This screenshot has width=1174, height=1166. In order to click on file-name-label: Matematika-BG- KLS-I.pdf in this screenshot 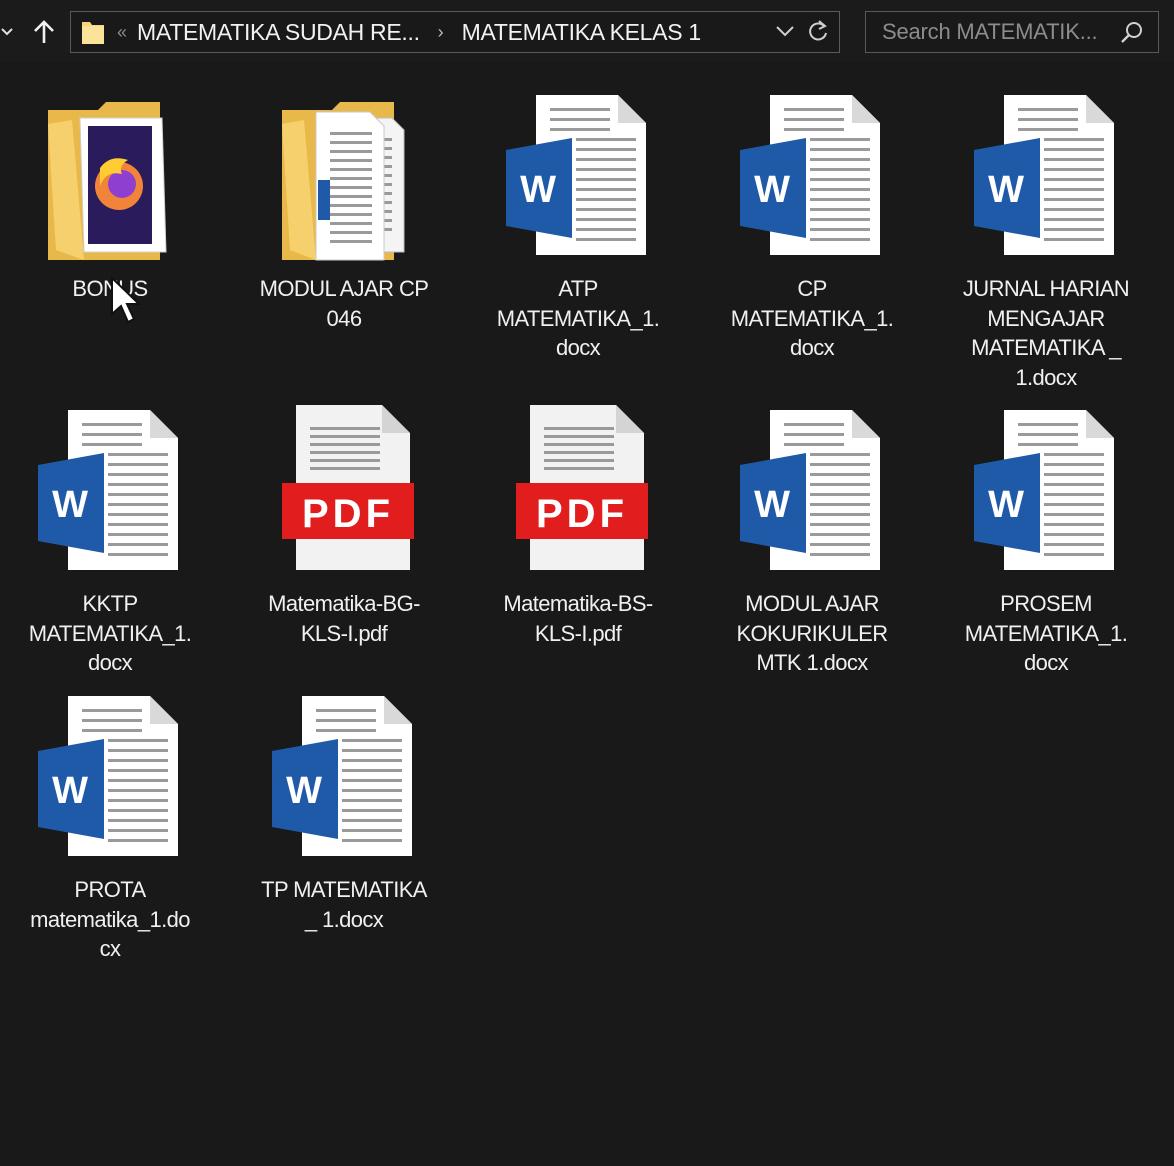, I will do `click(344, 618)`.